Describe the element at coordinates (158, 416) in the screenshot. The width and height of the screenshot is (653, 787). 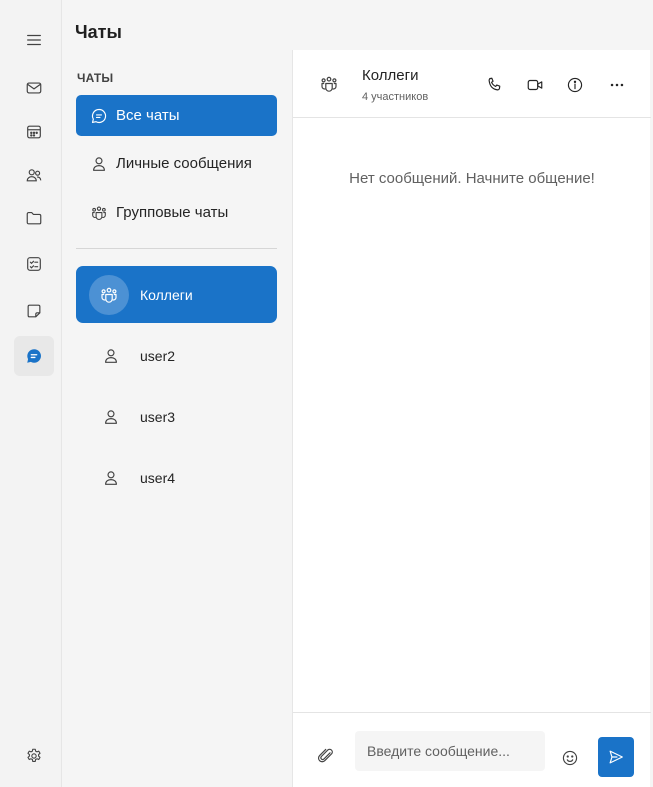
I see `chat-name: user3` at that location.